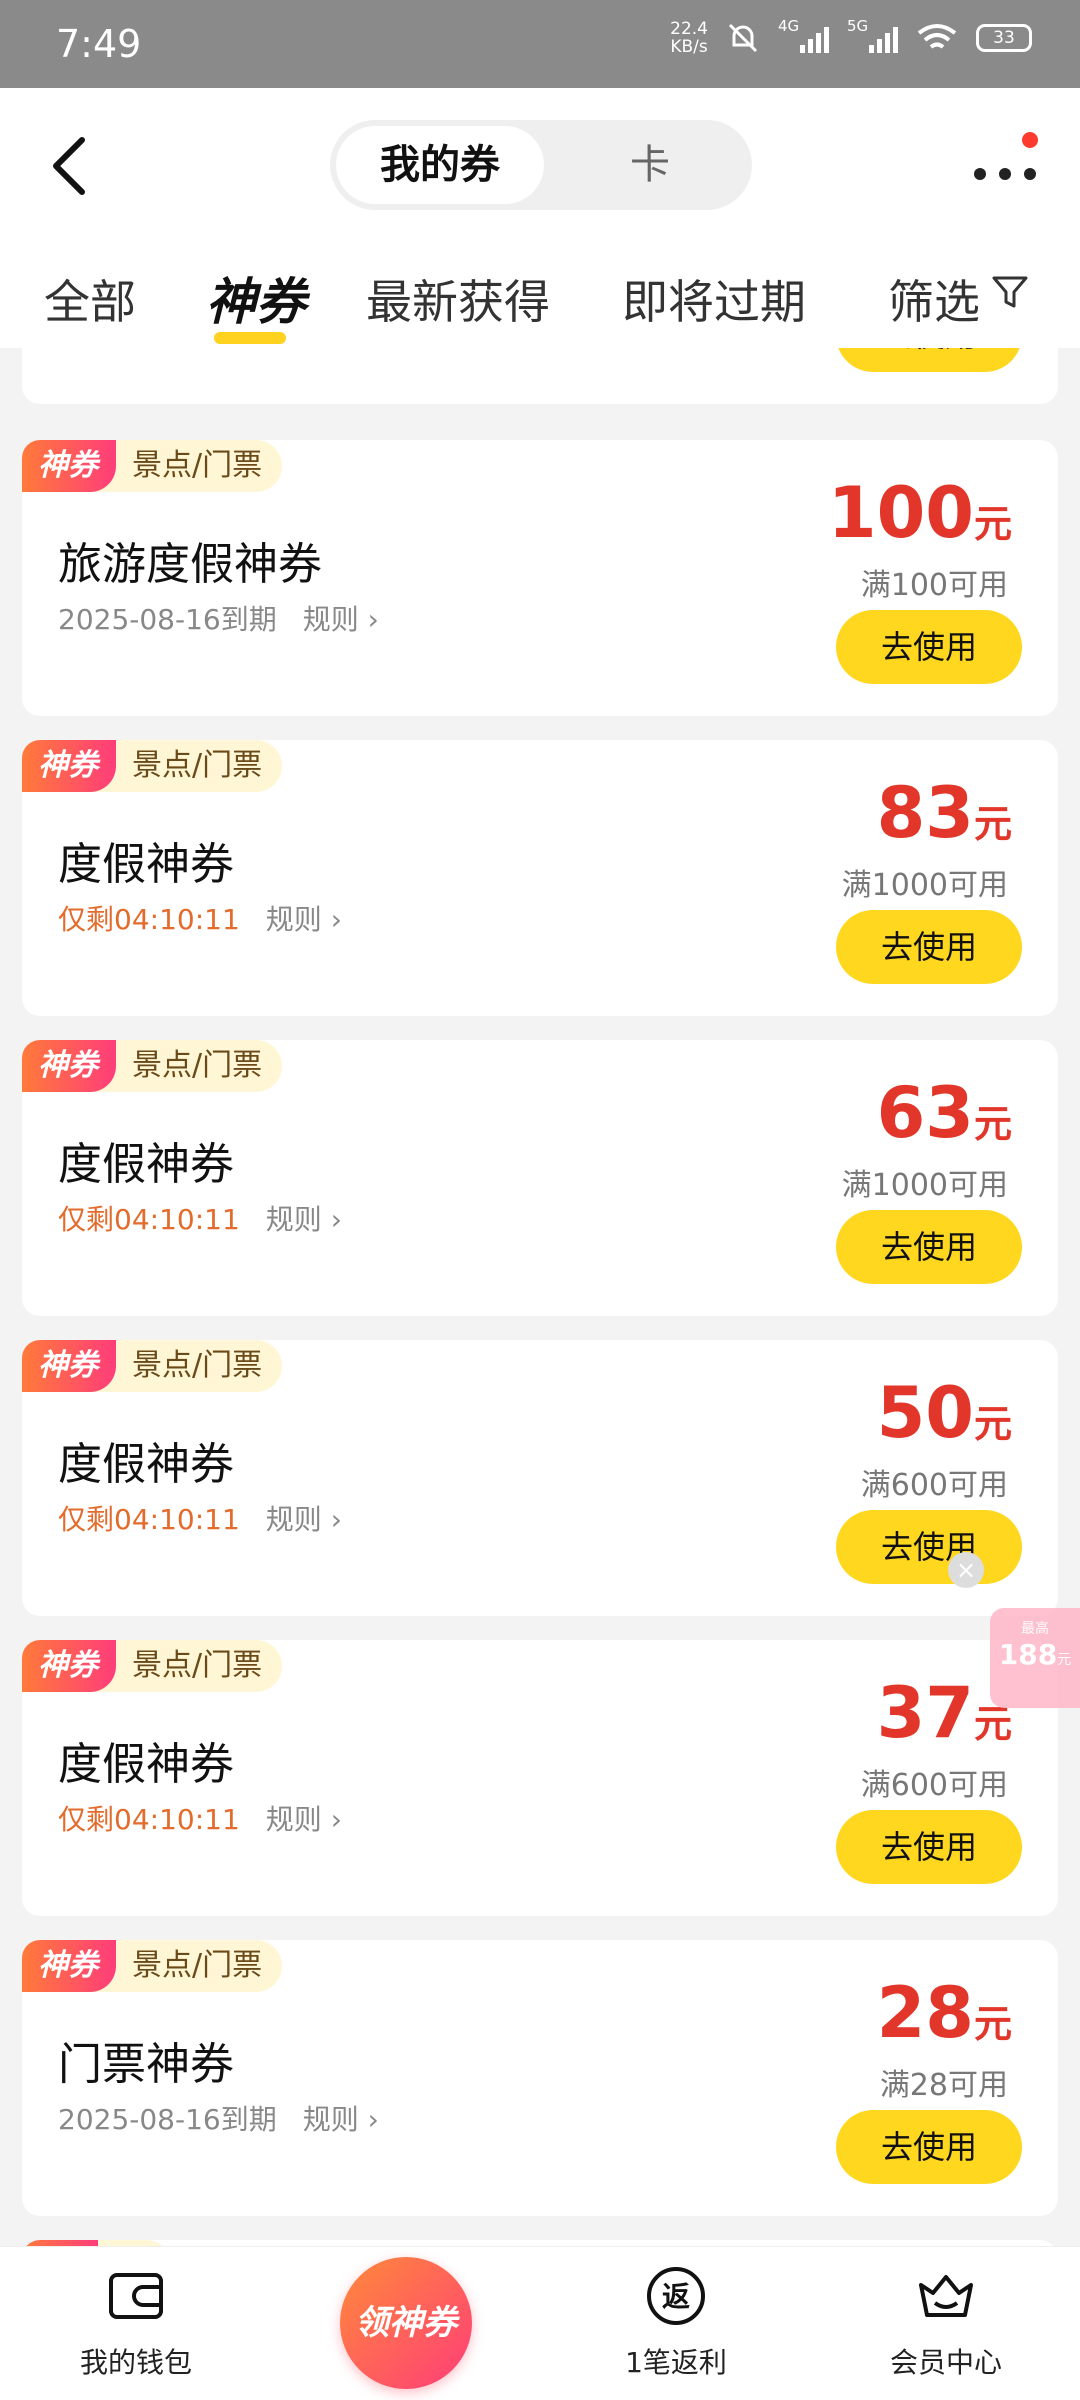  What do you see at coordinates (60, 2243) in the screenshot?
I see `badge-shen` at bounding box center [60, 2243].